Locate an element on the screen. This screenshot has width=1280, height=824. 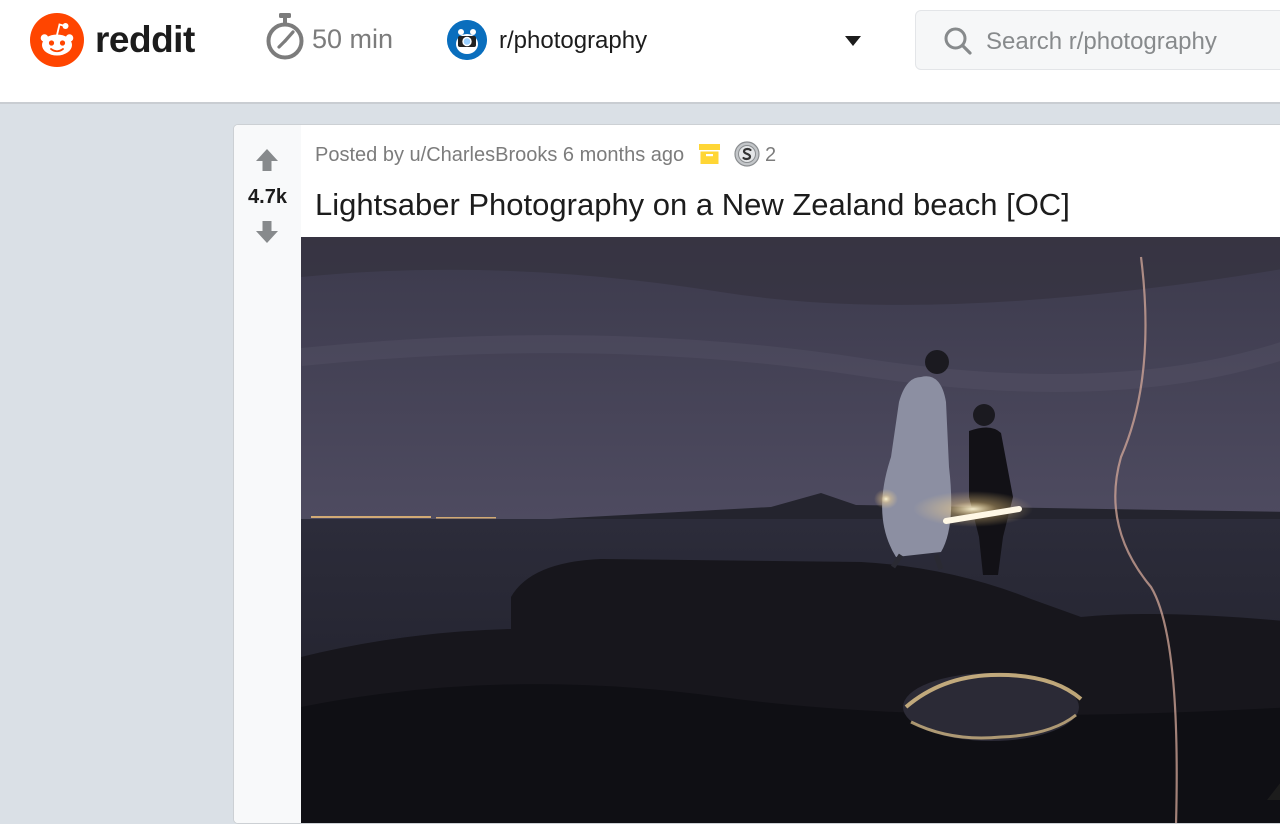
upvote-arrow-icon is located at coordinates (267, 160).